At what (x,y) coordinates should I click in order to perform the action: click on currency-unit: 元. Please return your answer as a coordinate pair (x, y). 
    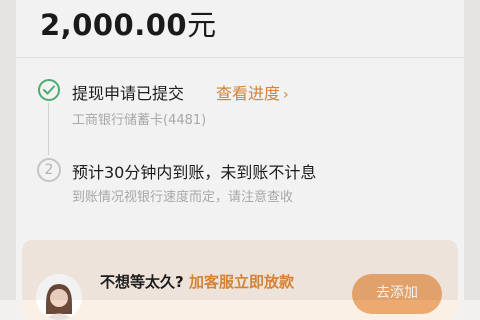
    Looking at the image, I should click on (202, 25).